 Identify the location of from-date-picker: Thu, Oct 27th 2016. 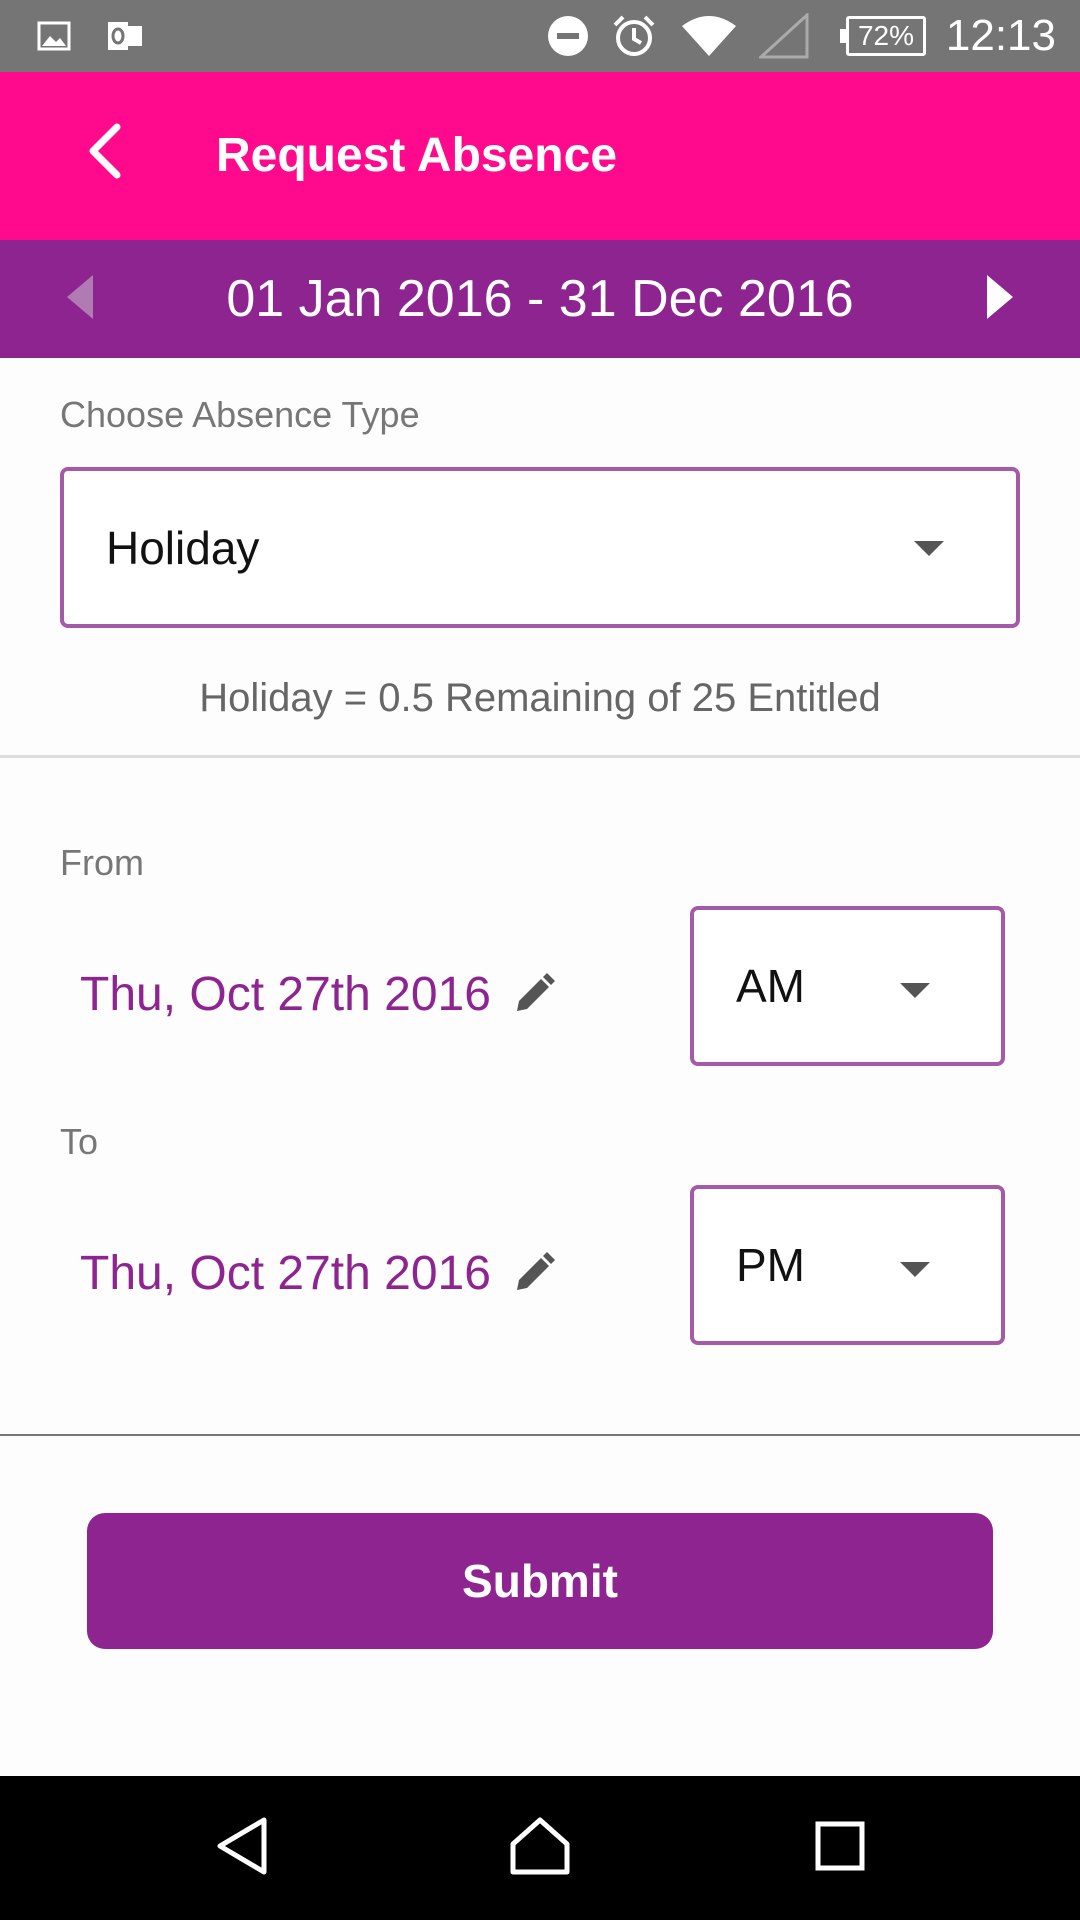
(285, 994).